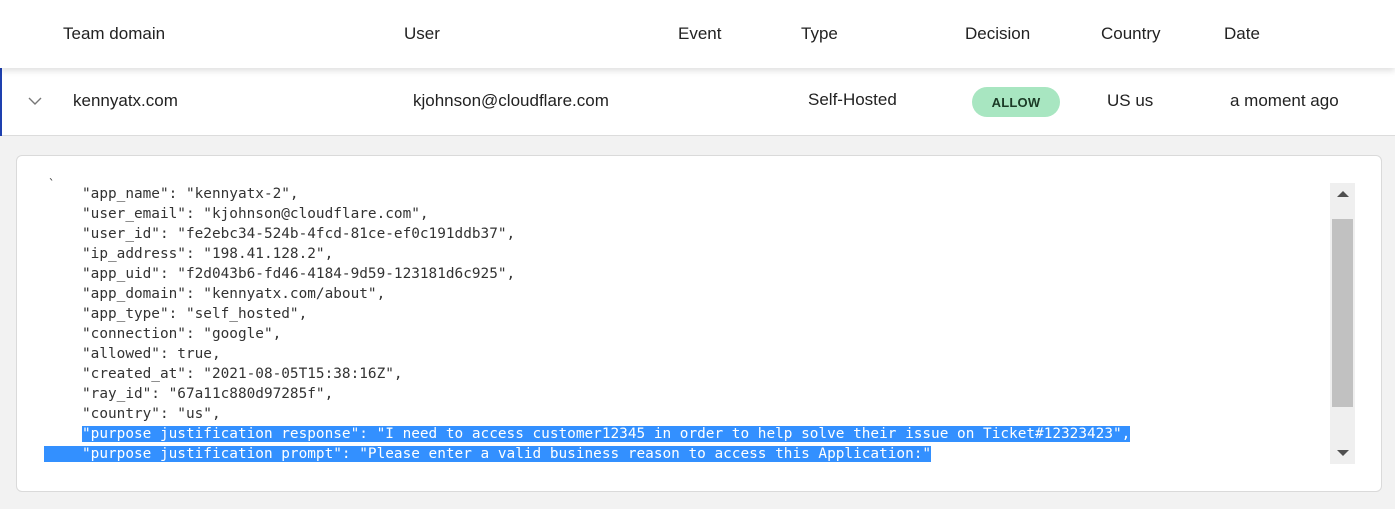 This screenshot has width=1395, height=509. Describe the element at coordinates (190, 194) in the screenshot. I see `json-line: "app_name": "kennyatx-2",` at that location.